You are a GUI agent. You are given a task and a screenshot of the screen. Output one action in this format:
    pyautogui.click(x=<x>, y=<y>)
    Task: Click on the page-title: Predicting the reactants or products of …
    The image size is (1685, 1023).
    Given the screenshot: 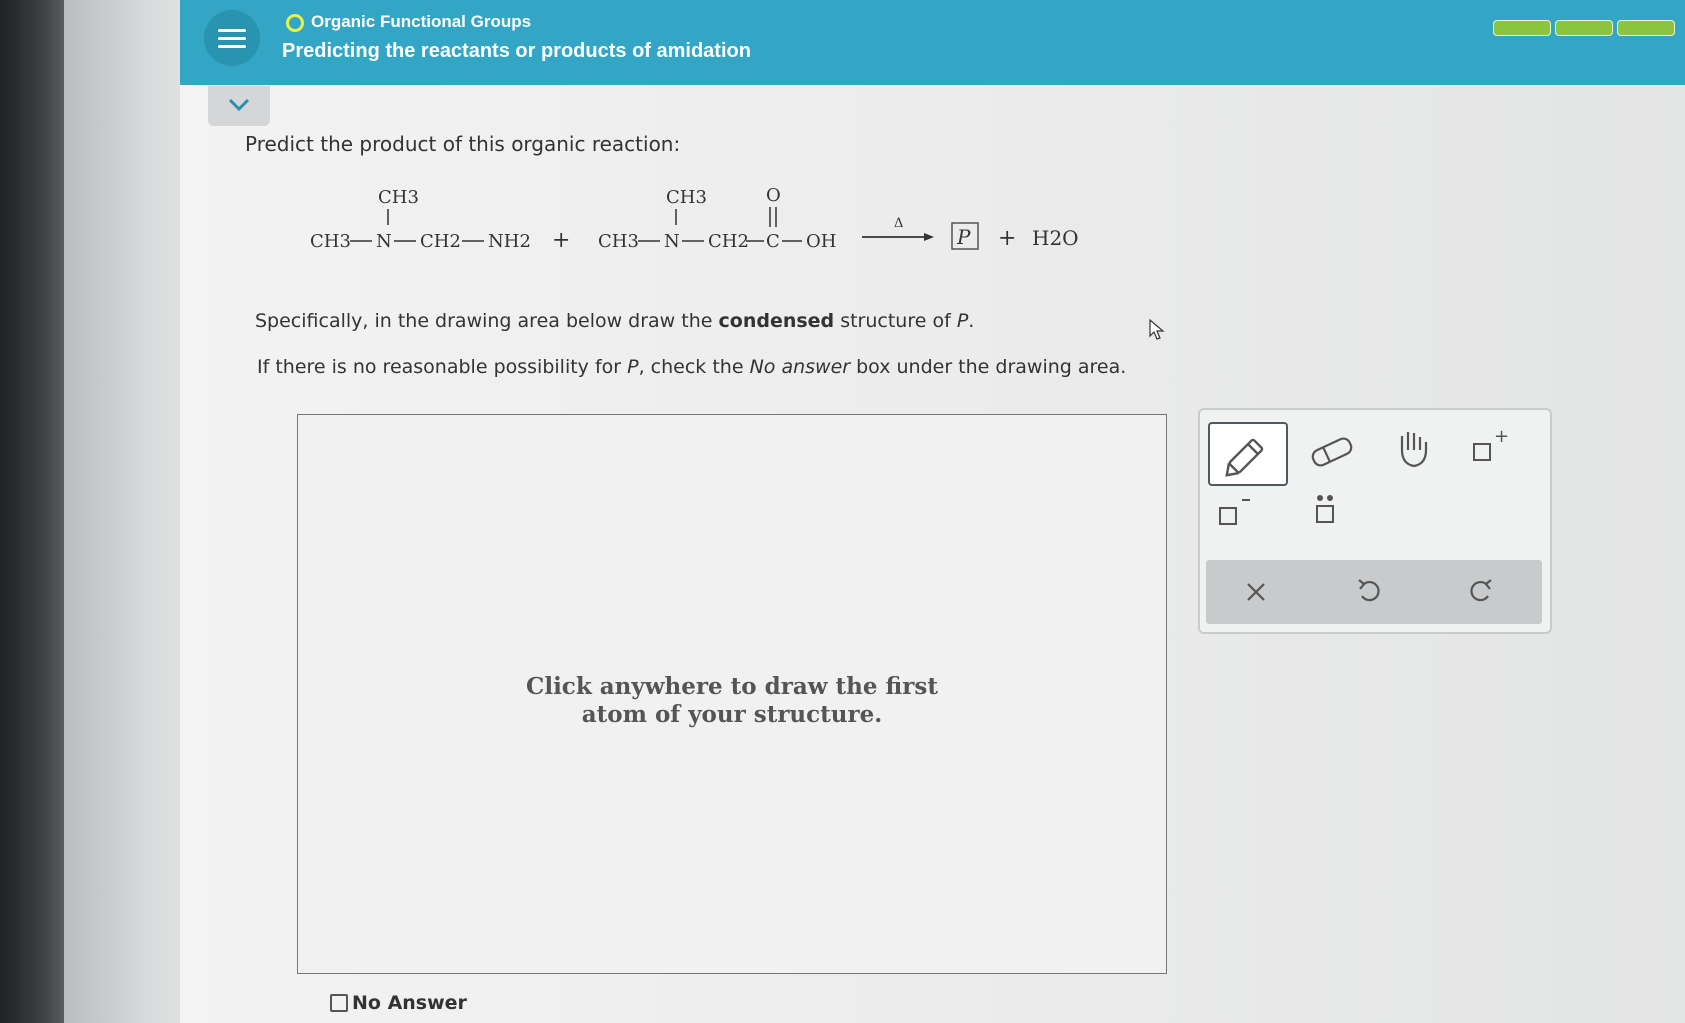 What is the action you would take?
    pyautogui.click(x=516, y=51)
    